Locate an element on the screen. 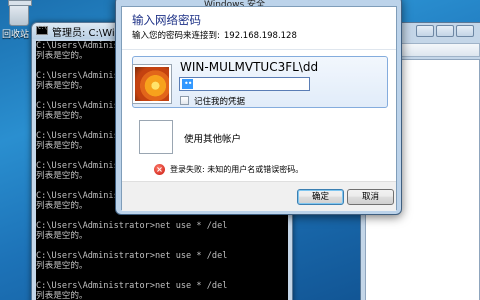  remember-credentials-checkbox: 记住我的凭据 is located at coordinates (240, 101).